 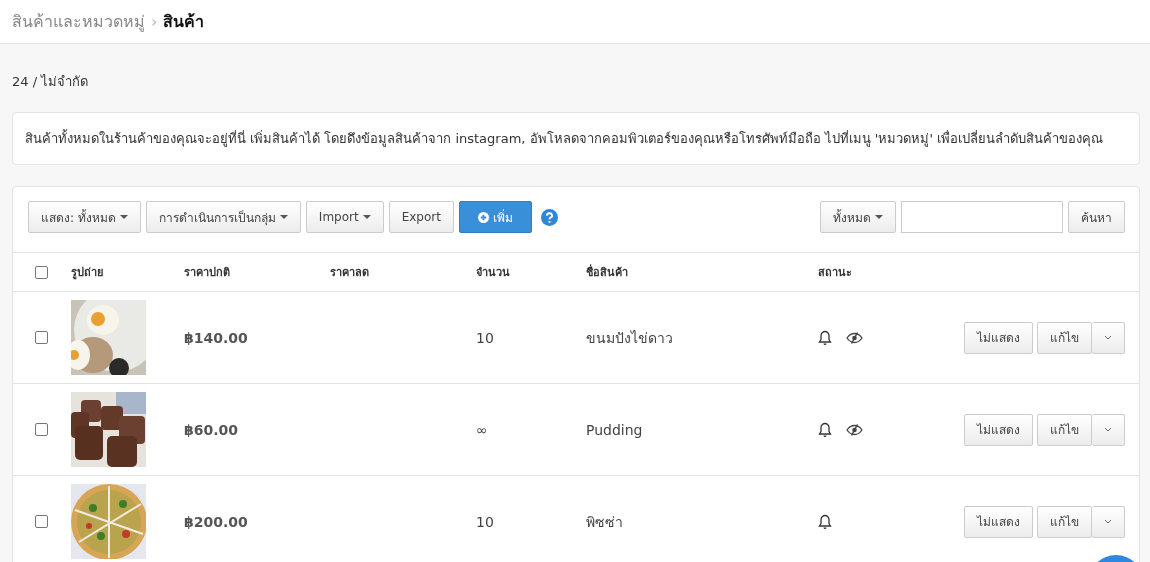 I want to click on column-header: รูปถ่าย, so click(x=87, y=272).